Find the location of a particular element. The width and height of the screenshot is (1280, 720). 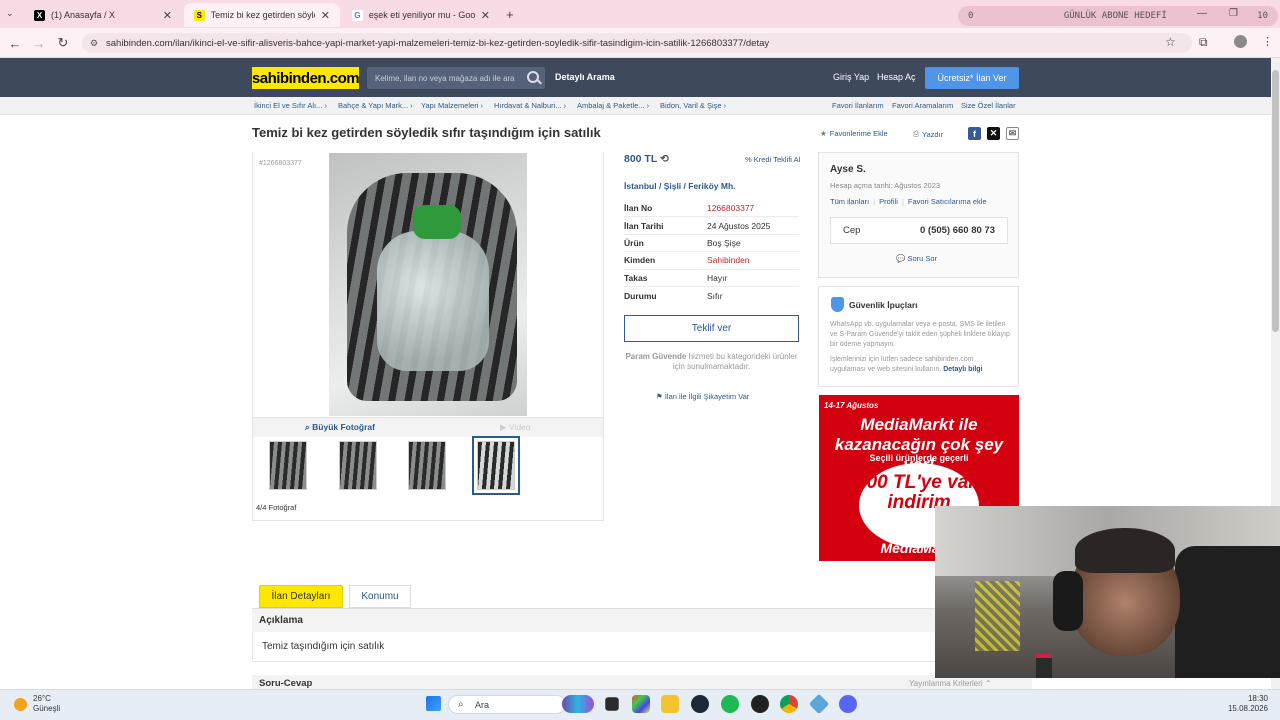

param-note-bold: Param Güvende is located at coordinates (655, 356).